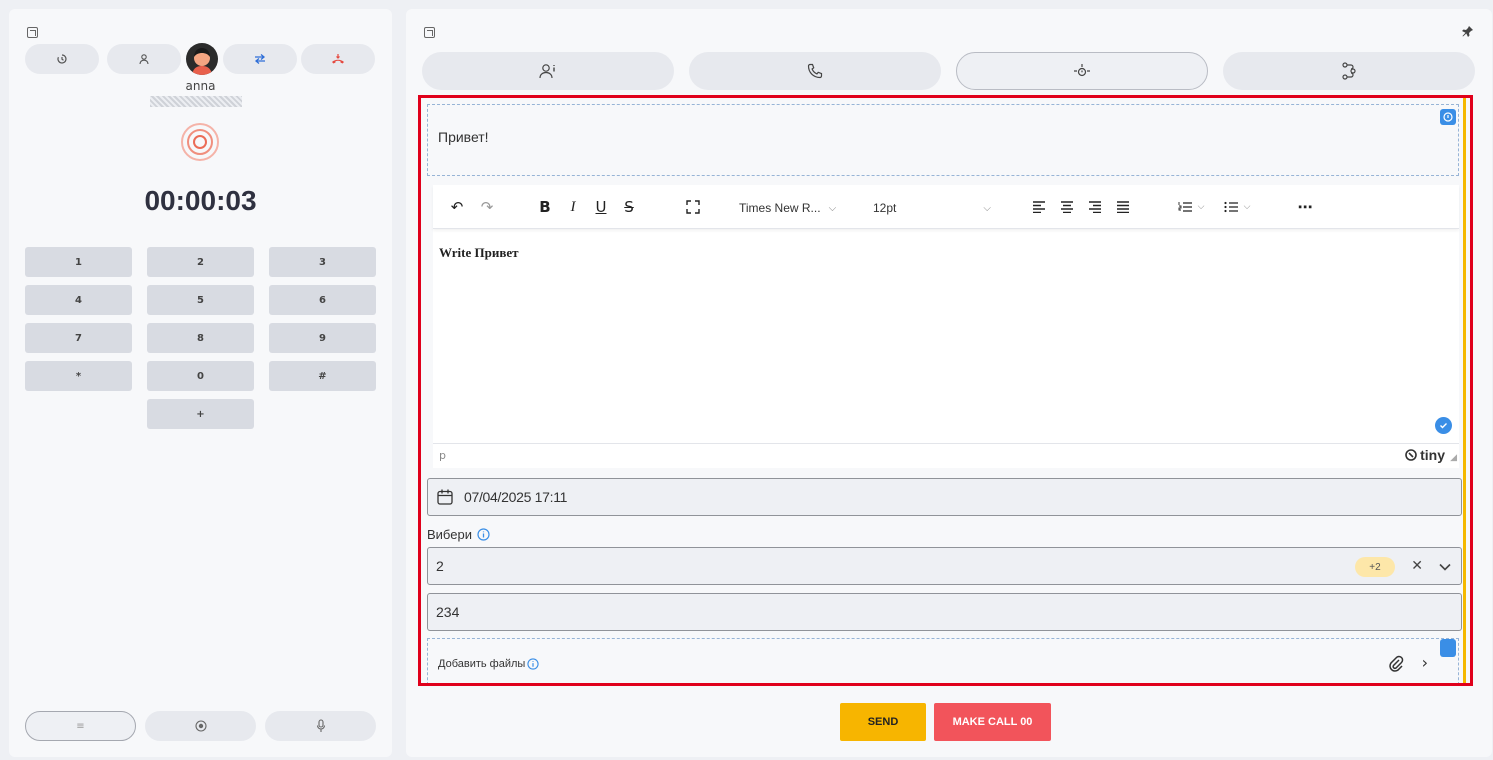  I want to click on tab-phone, so click(815, 71).